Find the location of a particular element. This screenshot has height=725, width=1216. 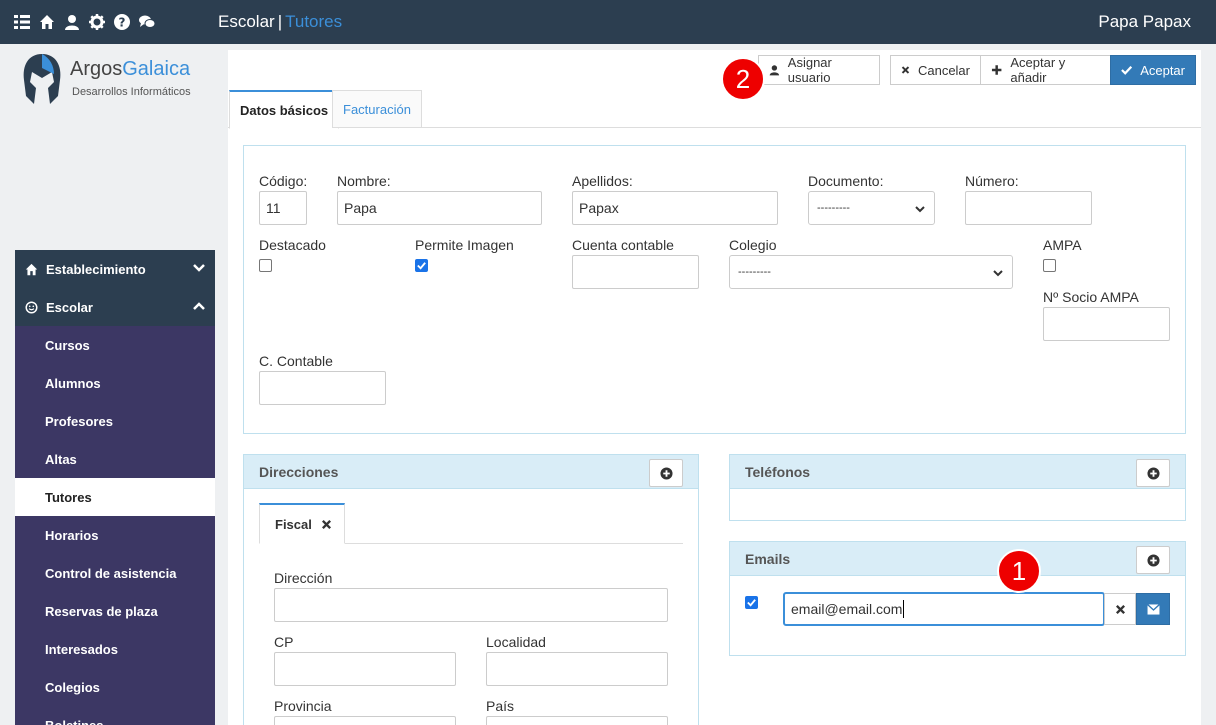

sidebar-item-profesores: Profesores is located at coordinates (115, 421).